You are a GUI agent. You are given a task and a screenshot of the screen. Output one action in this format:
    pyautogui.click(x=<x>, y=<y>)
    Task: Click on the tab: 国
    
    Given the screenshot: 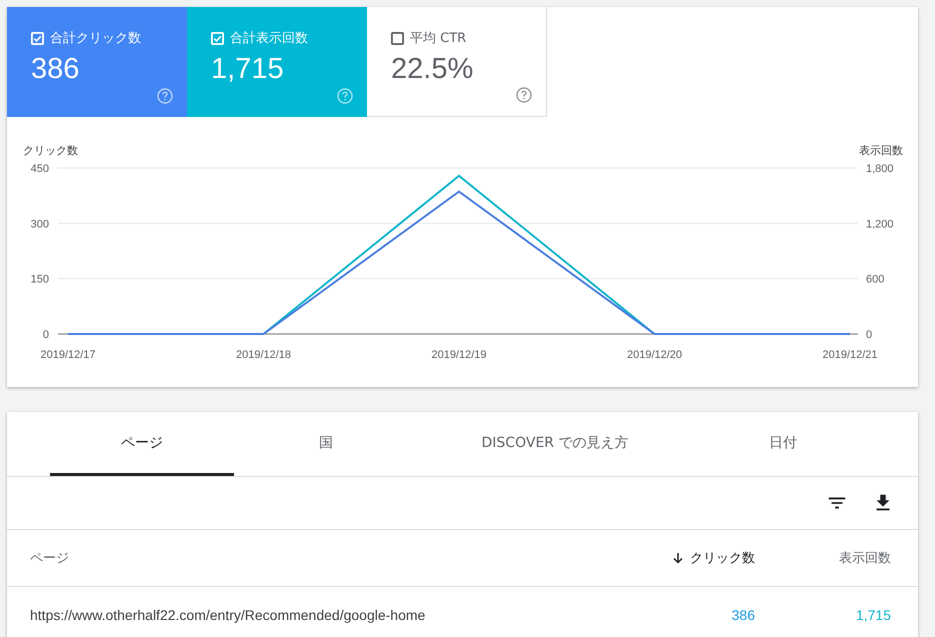 What is the action you would take?
    pyautogui.click(x=326, y=444)
    